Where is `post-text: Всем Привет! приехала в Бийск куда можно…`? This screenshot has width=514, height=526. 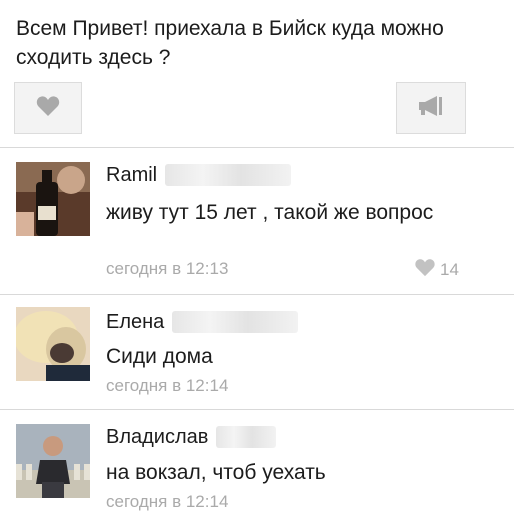
post-text: Всем Привет! приехала в Бийск куда можно… is located at coordinates (230, 43).